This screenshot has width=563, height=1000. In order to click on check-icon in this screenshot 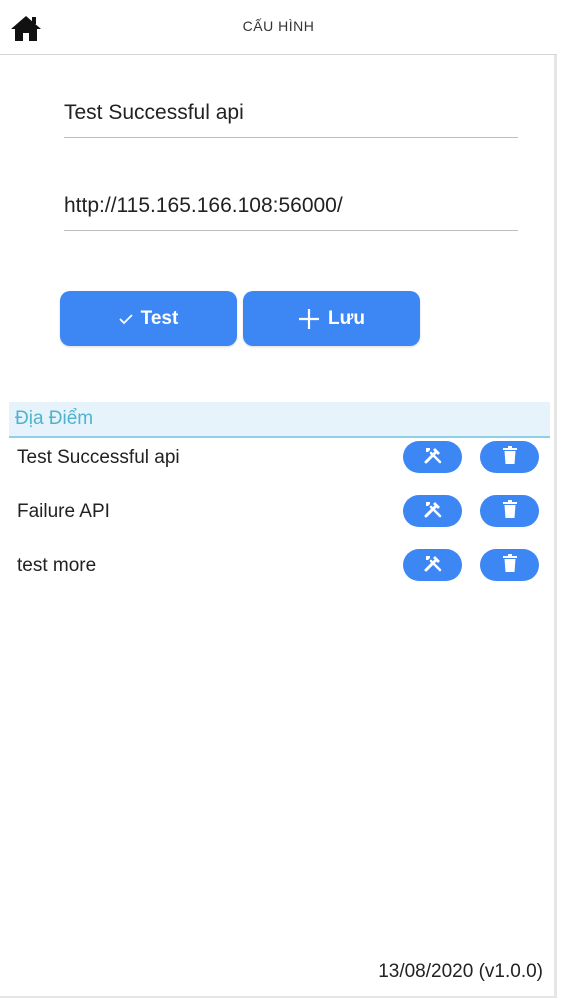, I will do `click(126, 319)`.